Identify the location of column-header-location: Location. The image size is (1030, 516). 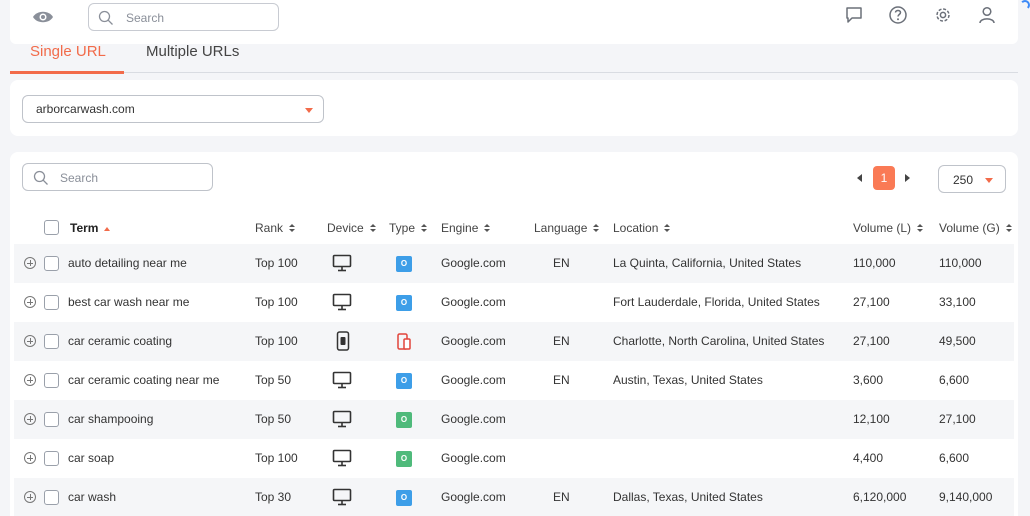
(642, 228).